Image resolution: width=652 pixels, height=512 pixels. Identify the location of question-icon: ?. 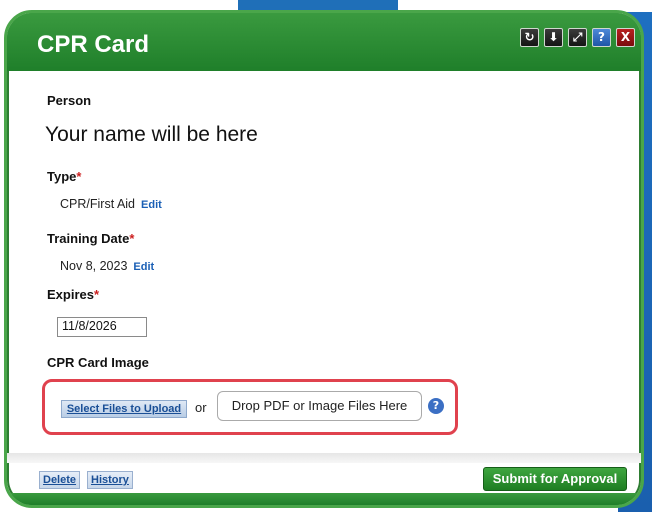
(436, 406).